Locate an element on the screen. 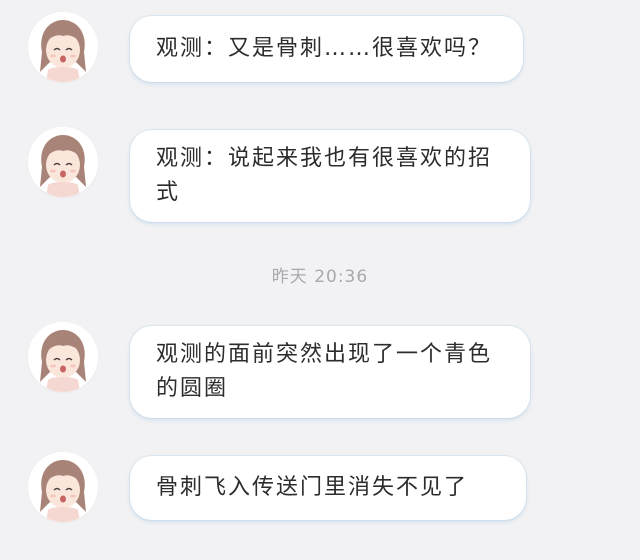  message-bubble: 观测：又是骨刺……很喜欢吗？ is located at coordinates (326, 49).